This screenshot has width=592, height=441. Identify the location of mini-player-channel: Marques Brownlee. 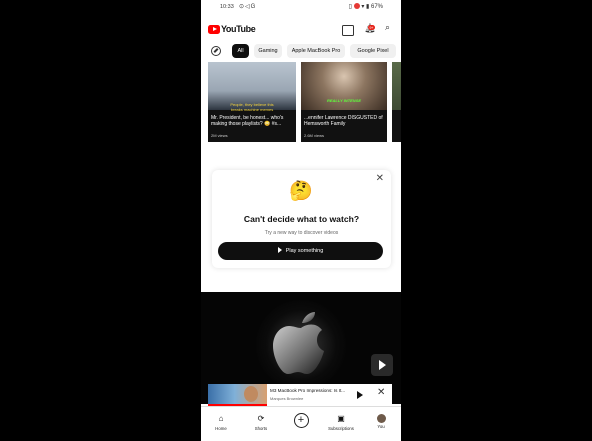
(287, 398).